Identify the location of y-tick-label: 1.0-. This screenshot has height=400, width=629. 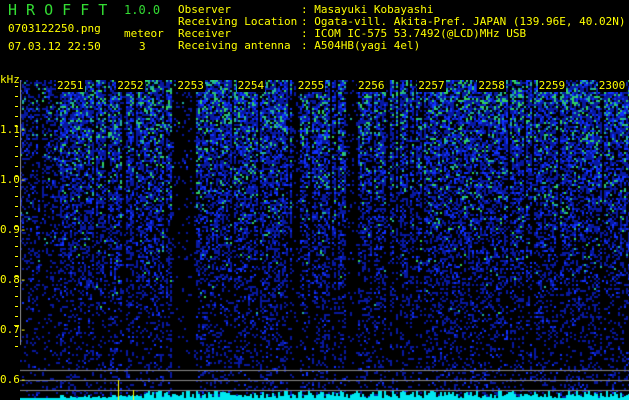
(13, 179).